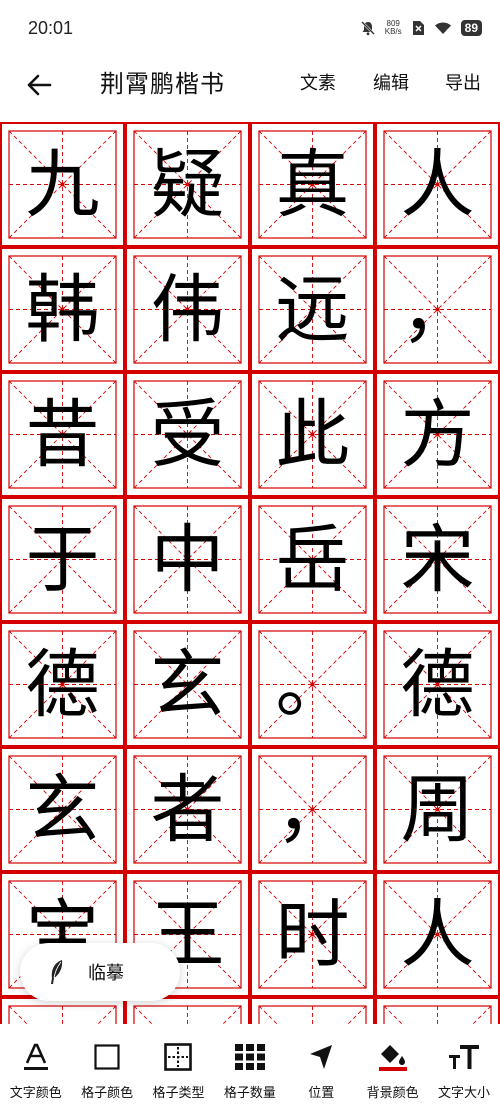  I want to click on grid-character: 方, so click(437, 434).